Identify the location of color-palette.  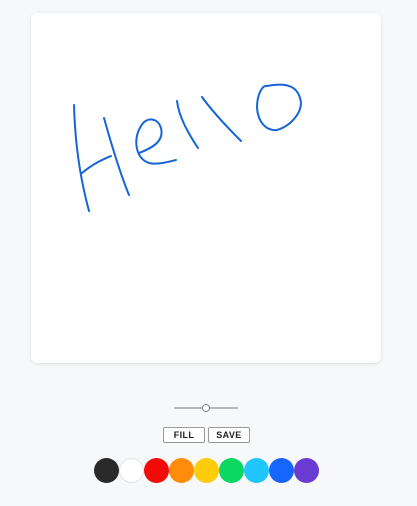
(206, 470).